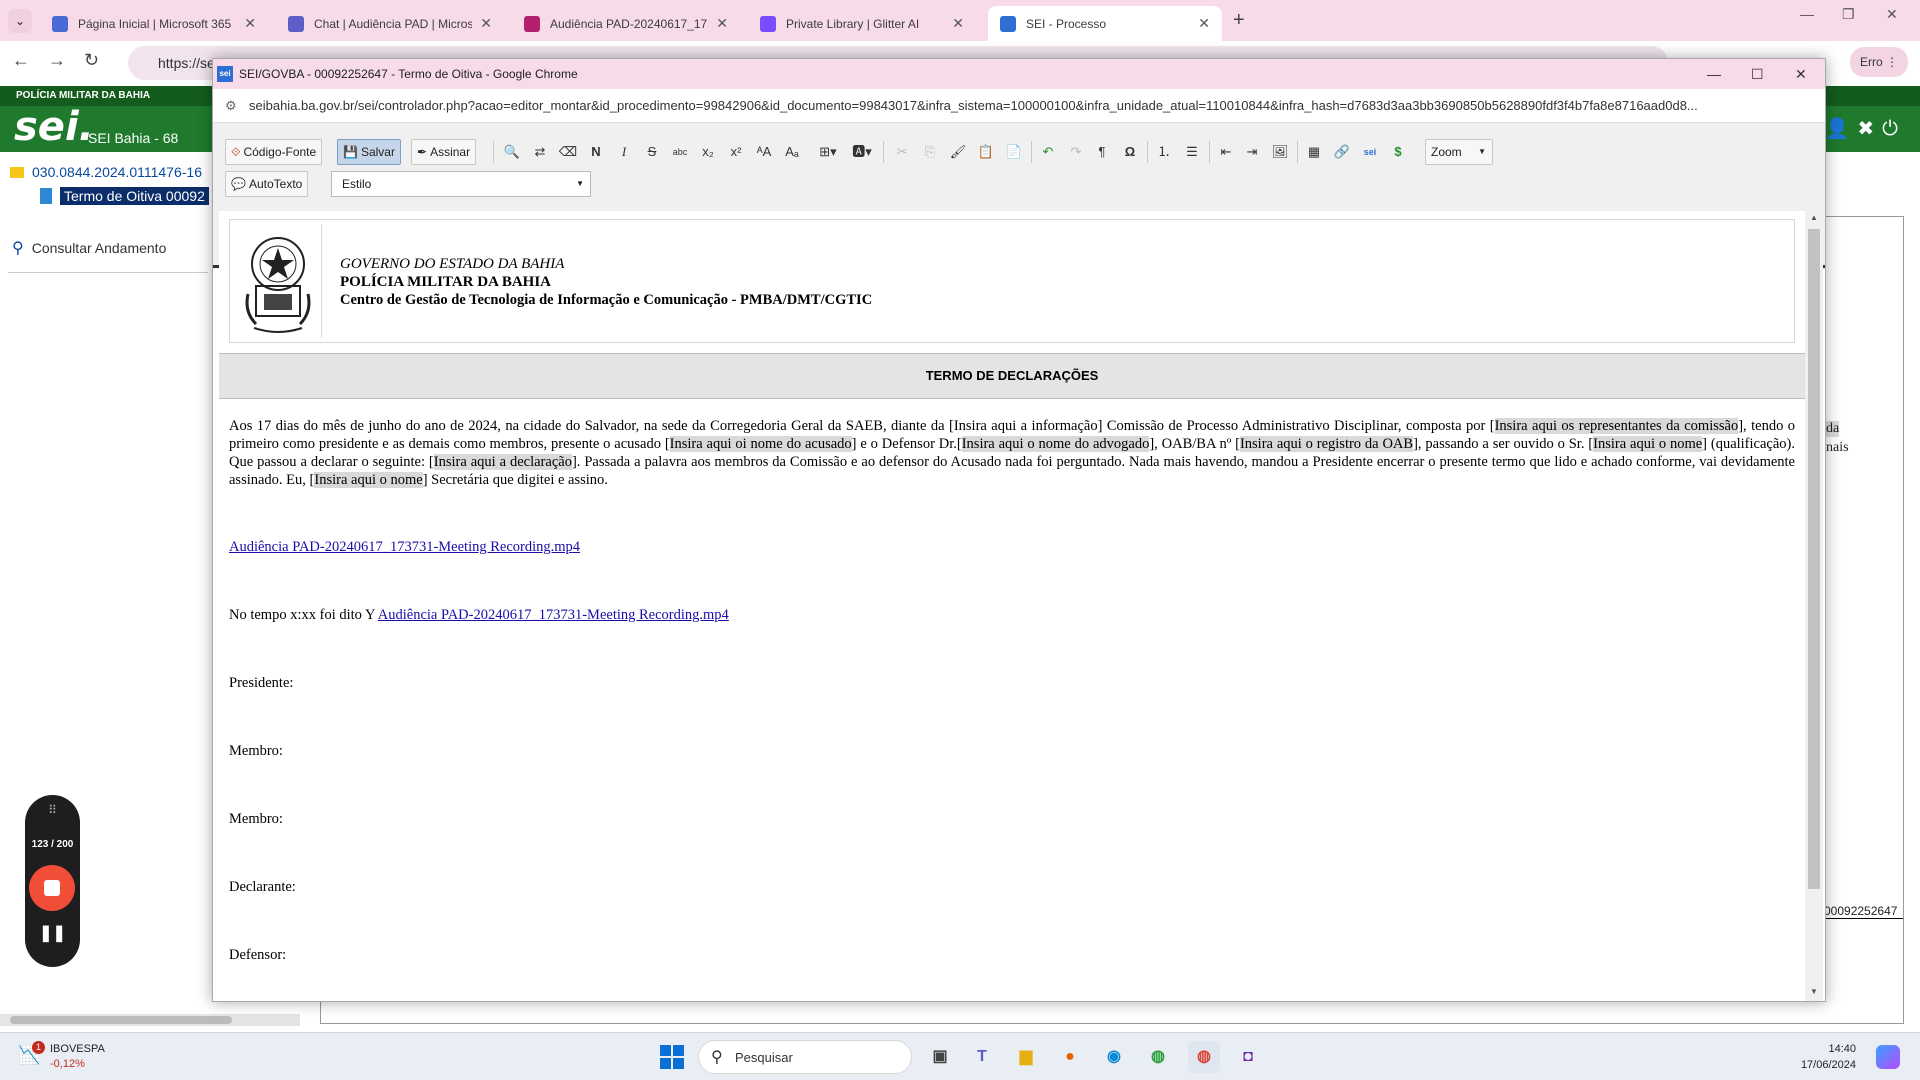  Describe the element at coordinates (57, 60) in the screenshot. I see `forward-arrow-icon: →` at that location.